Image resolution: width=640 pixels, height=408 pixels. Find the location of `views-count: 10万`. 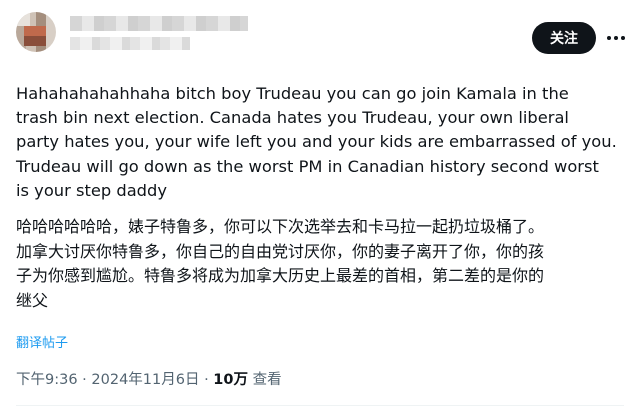

views-count: 10万 is located at coordinates (230, 380).